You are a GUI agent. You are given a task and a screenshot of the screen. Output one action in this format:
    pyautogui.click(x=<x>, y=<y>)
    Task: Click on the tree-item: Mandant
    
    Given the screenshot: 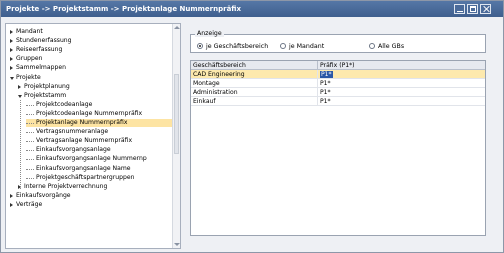 What is the action you would take?
    pyautogui.click(x=91, y=32)
    